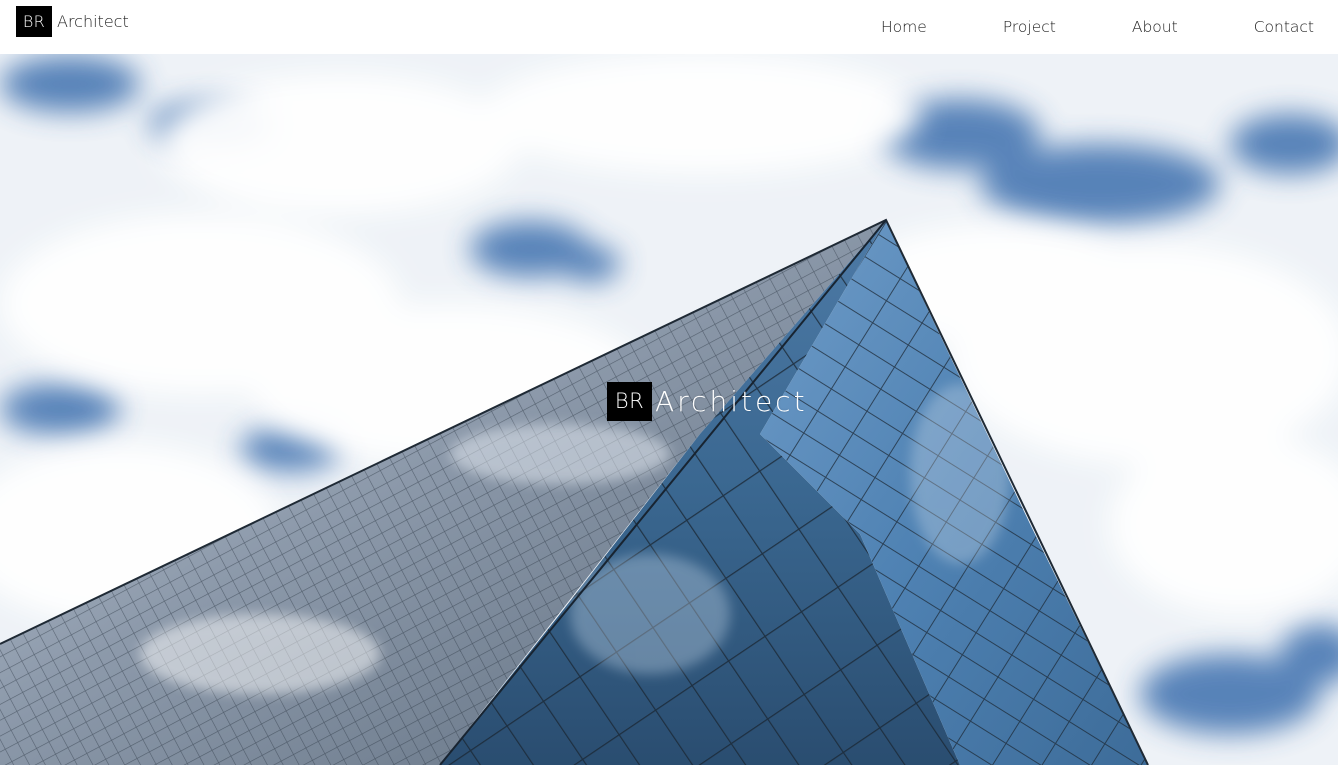  I want to click on nav-item-about: About, so click(1141, 27).